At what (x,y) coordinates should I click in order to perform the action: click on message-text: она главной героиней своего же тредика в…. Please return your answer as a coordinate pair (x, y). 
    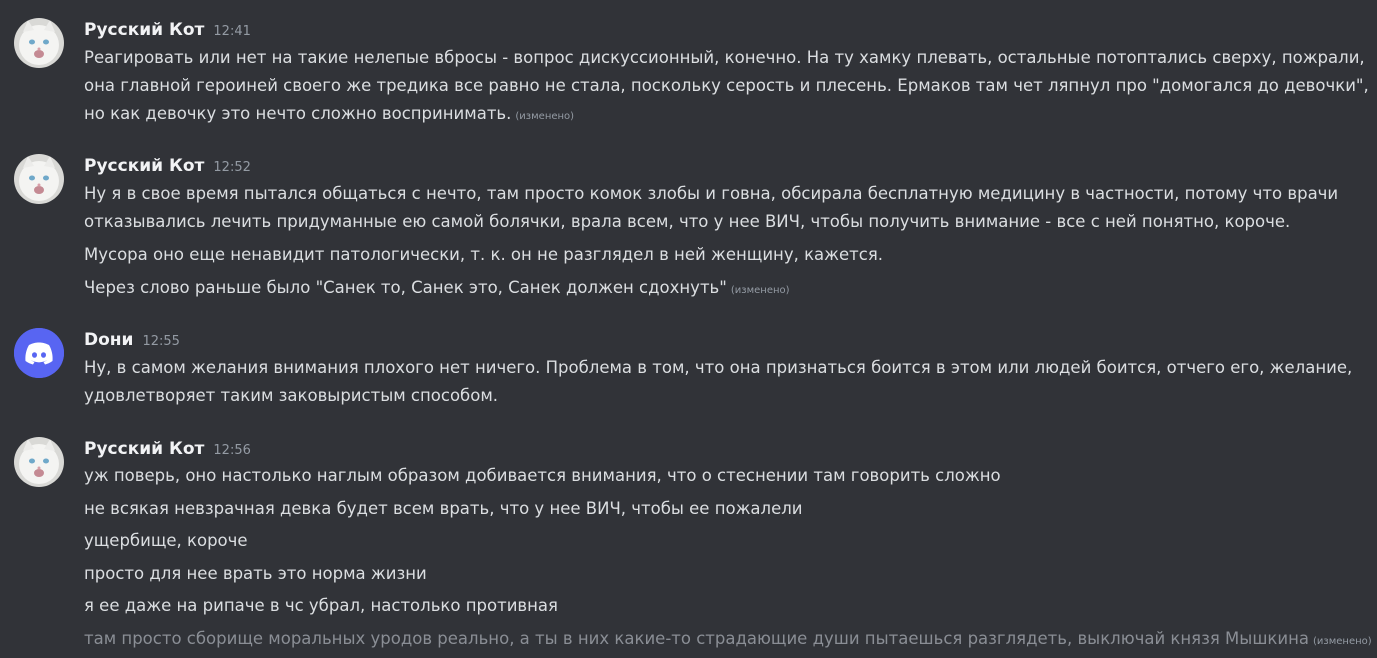
    Looking at the image, I should click on (726, 85).